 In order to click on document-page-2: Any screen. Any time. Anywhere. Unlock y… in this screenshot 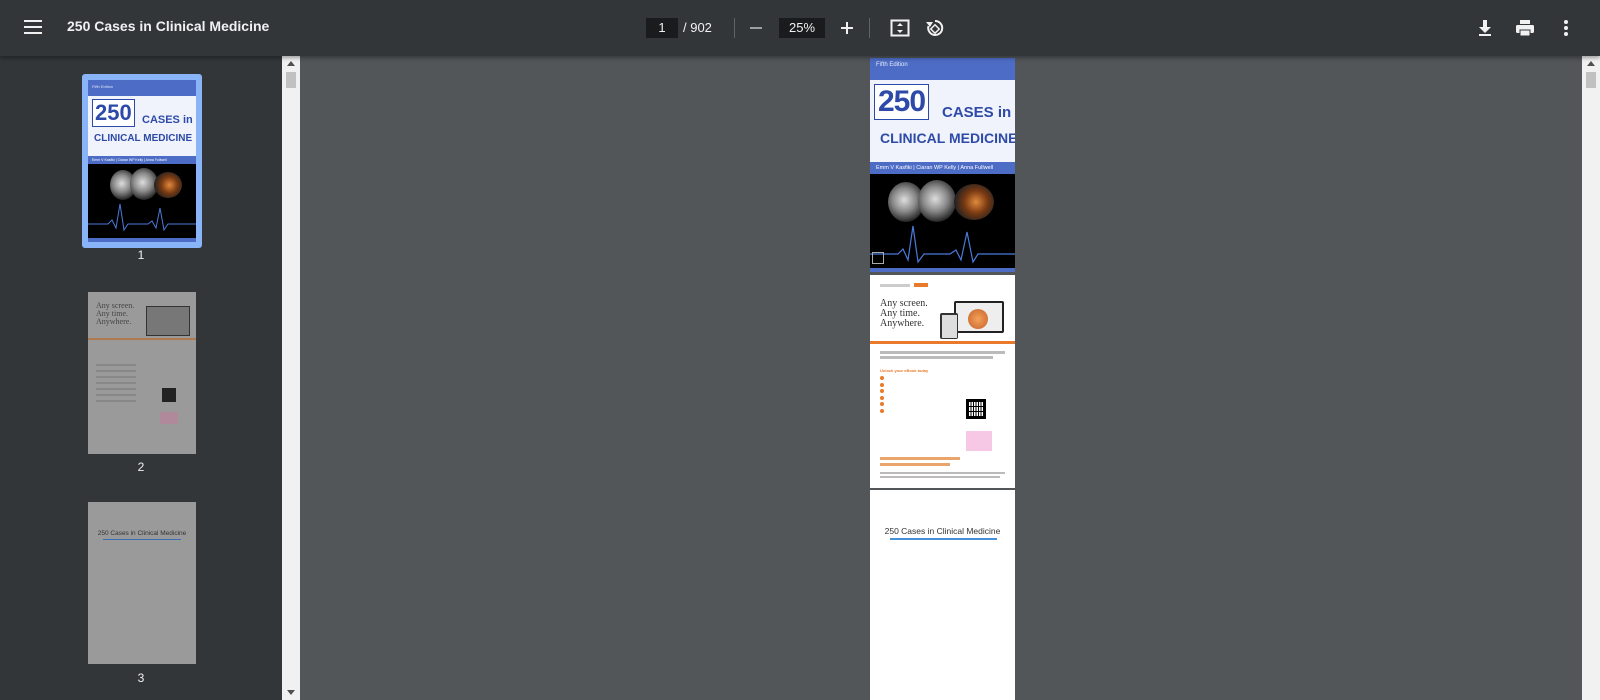, I will do `click(942, 381)`.